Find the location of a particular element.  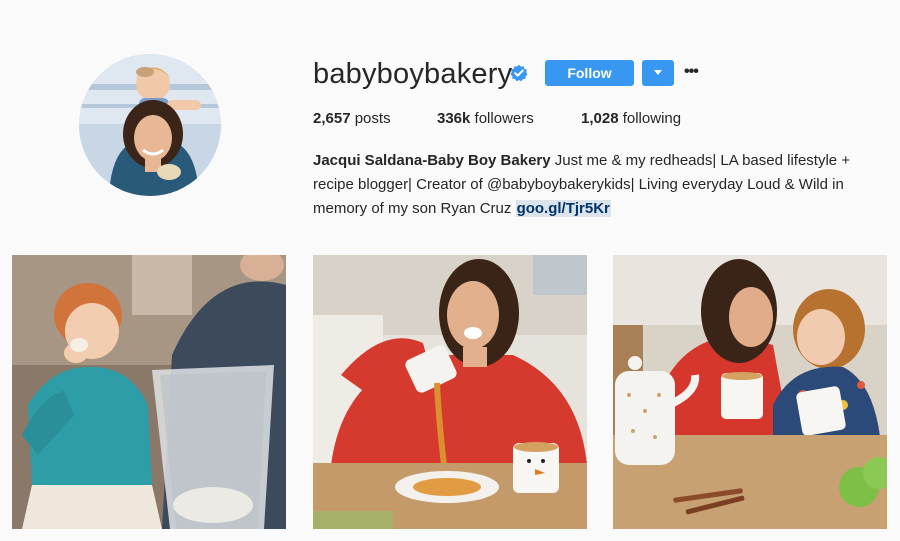

followers-stat: 336k followers is located at coordinates (485, 119).